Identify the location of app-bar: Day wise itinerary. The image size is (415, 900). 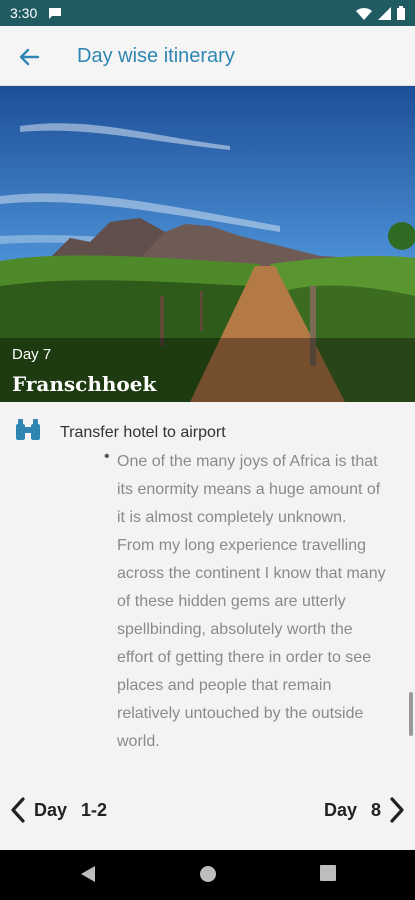
(207, 56).